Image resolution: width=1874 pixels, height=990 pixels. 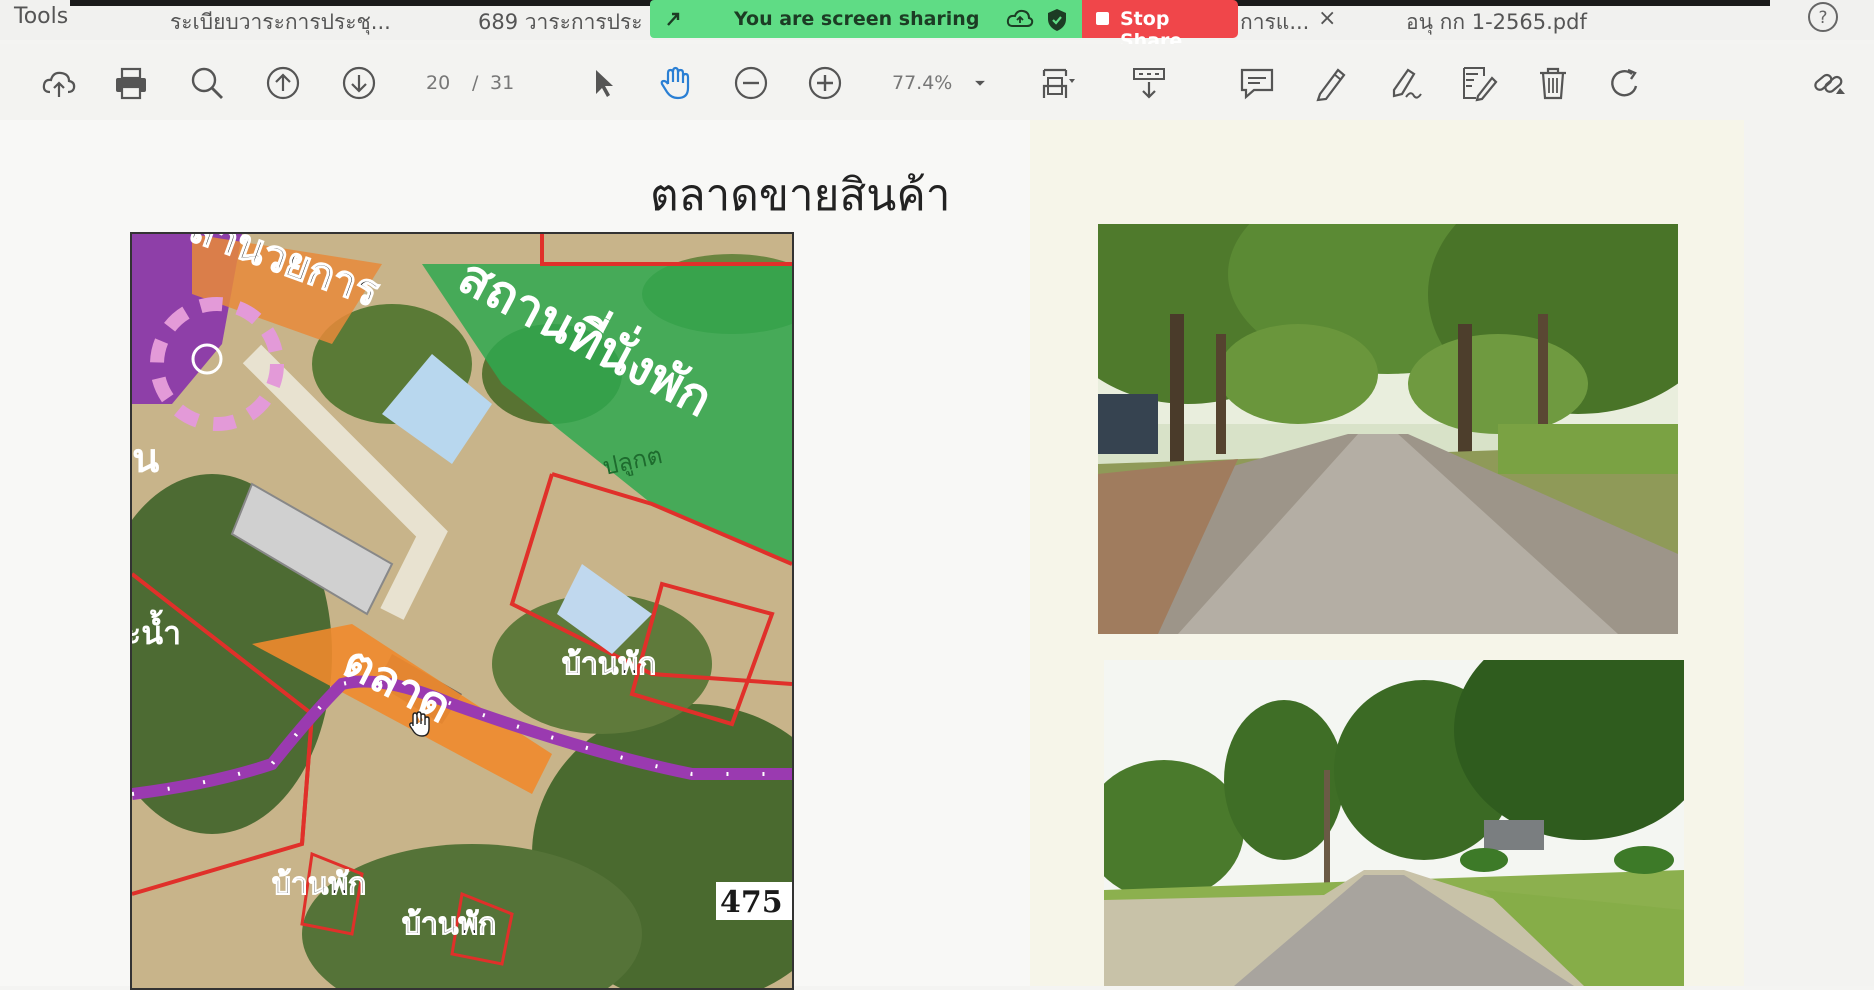 What do you see at coordinates (207, 83) in the screenshot?
I see `search-icon` at bounding box center [207, 83].